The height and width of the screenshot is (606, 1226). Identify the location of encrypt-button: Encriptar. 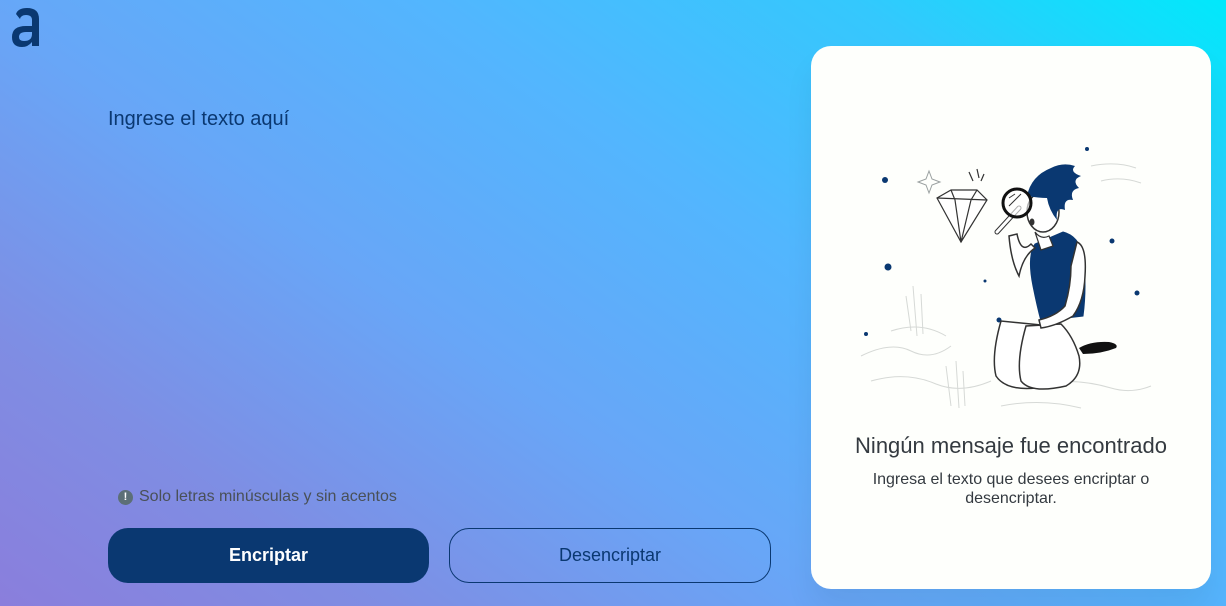
(268, 555).